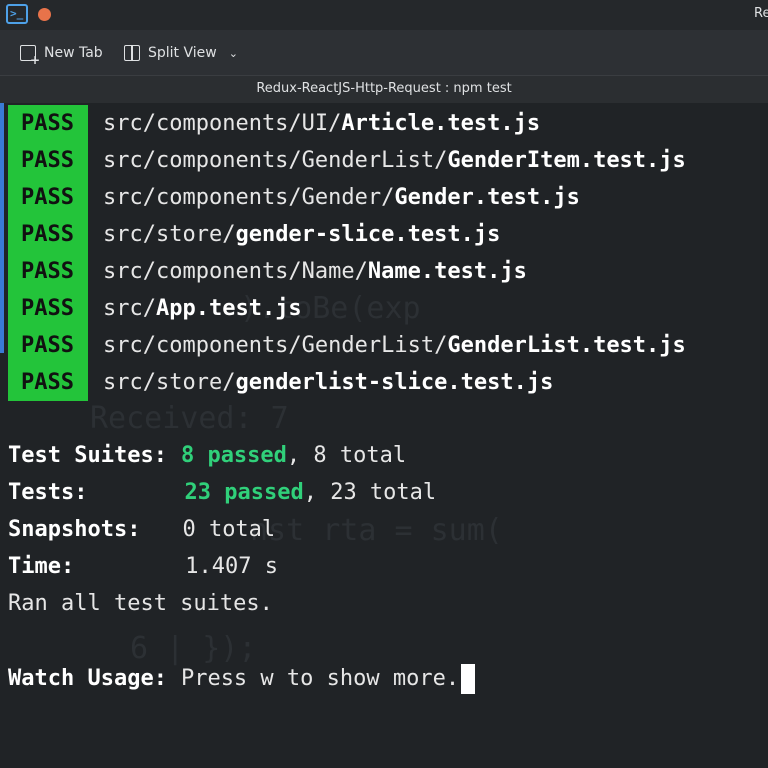  Describe the element at coordinates (44, 14) in the screenshot. I see `close-window-button` at that location.